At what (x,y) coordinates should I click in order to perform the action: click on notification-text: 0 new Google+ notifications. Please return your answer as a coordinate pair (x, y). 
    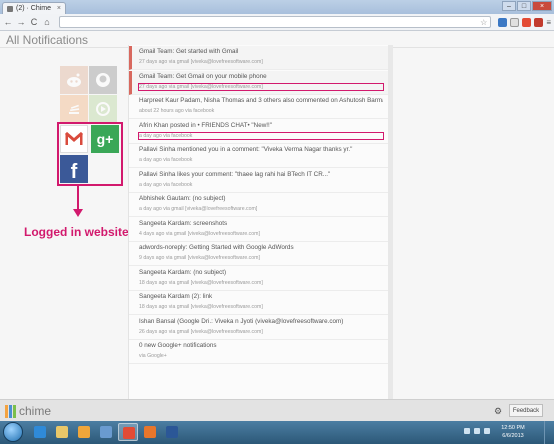
    Looking at the image, I should click on (178, 345).